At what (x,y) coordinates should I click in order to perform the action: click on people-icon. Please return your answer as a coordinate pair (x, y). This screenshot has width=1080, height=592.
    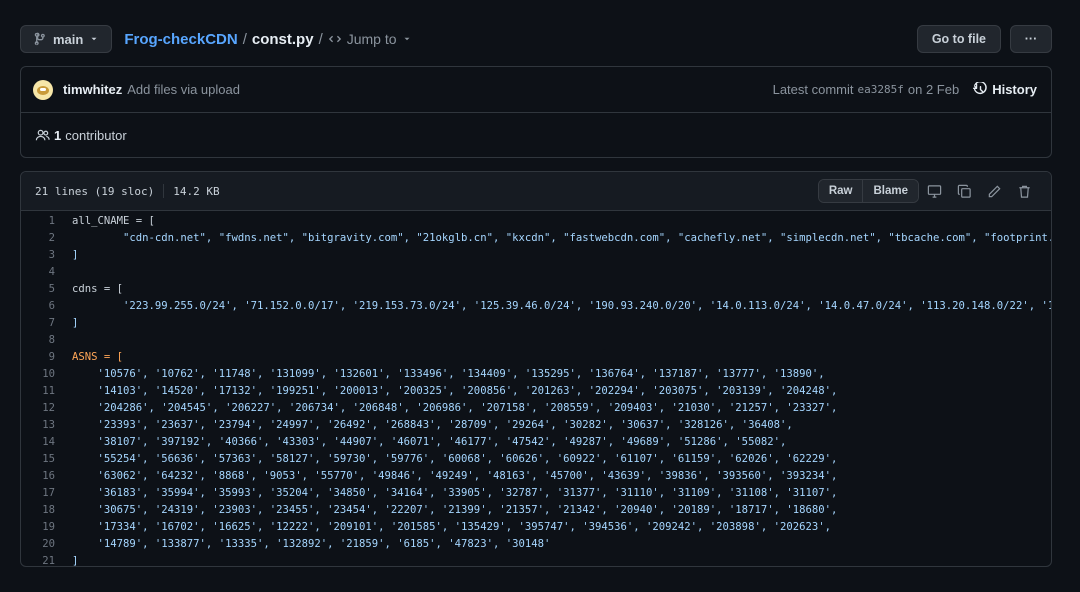
    Looking at the image, I should click on (42, 134).